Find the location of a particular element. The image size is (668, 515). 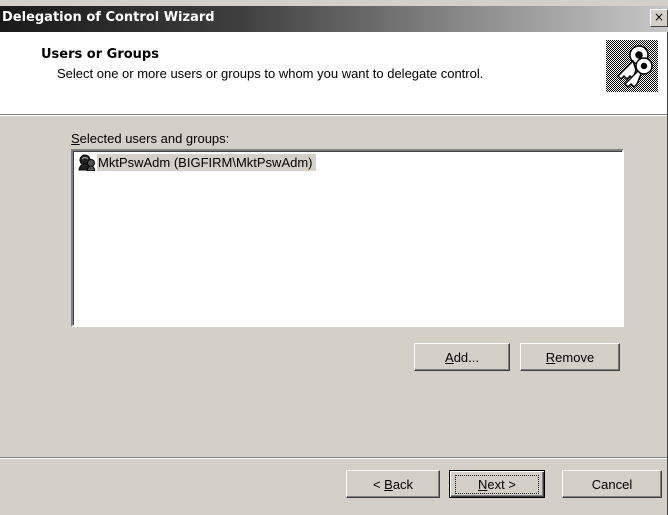

title-bar: Delegation of Control Wizard × is located at coordinates (334, 19).